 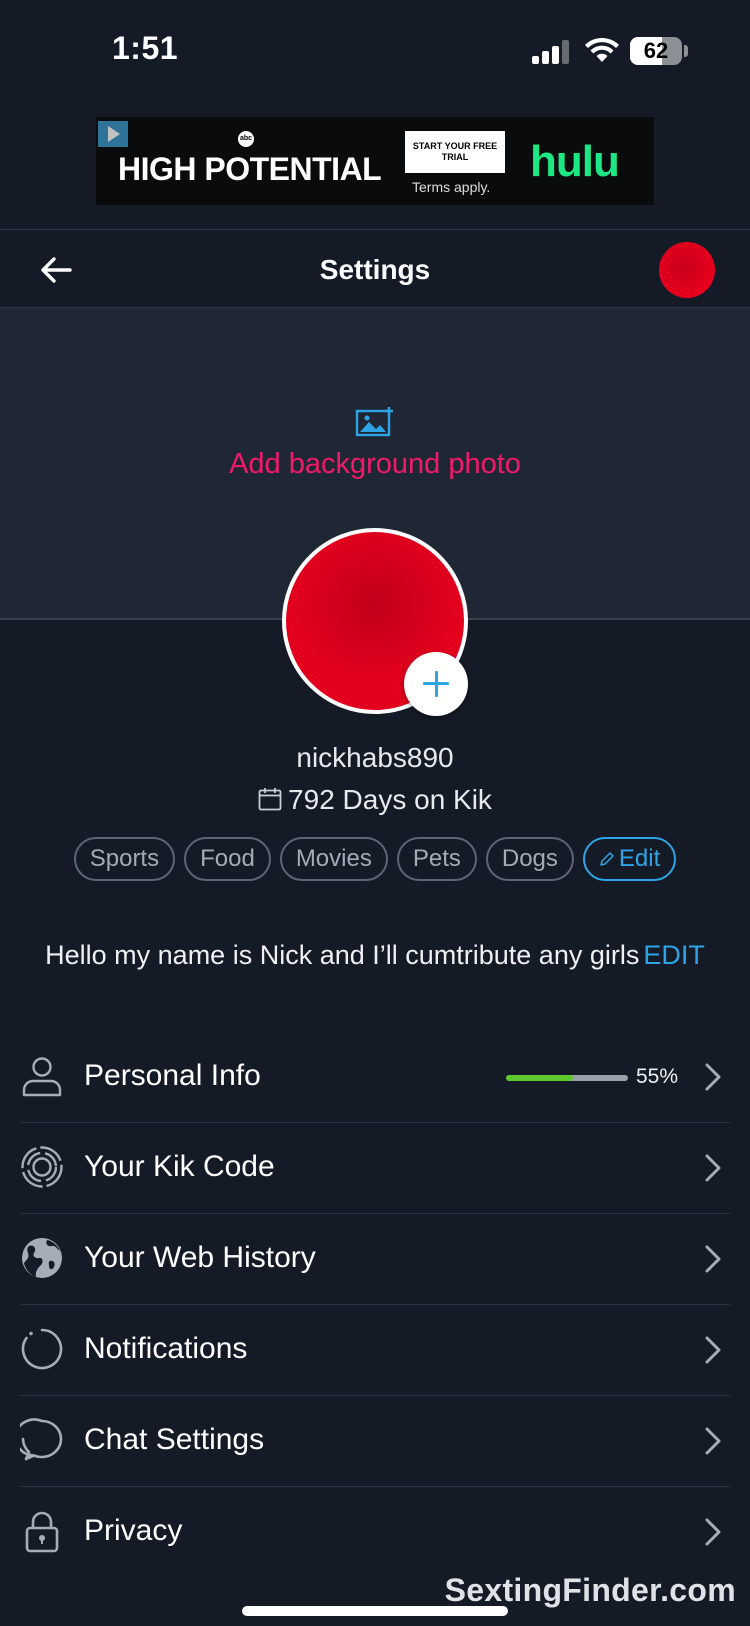 What do you see at coordinates (375, 1168) in the screenshot?
I see `menu-item-kik-code: Your Kik Code` at bounding box center [375, 1168].